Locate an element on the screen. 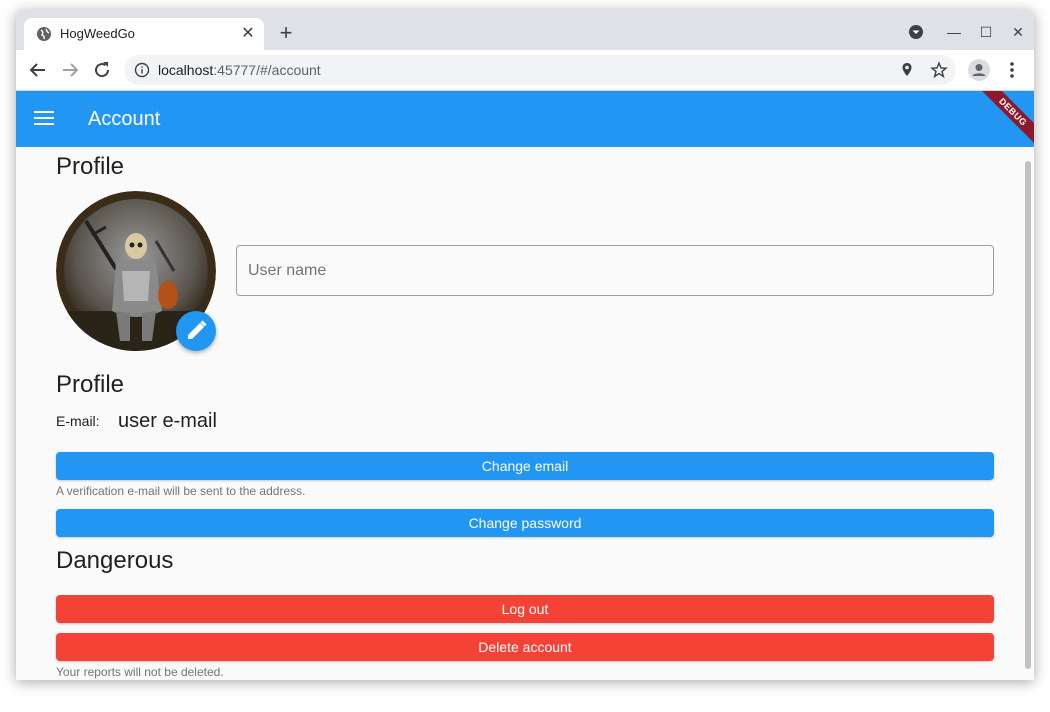 Image resolution: width=1050 pixels, height=712 pixels. scrollbar is located at coordinates (1028, 415).